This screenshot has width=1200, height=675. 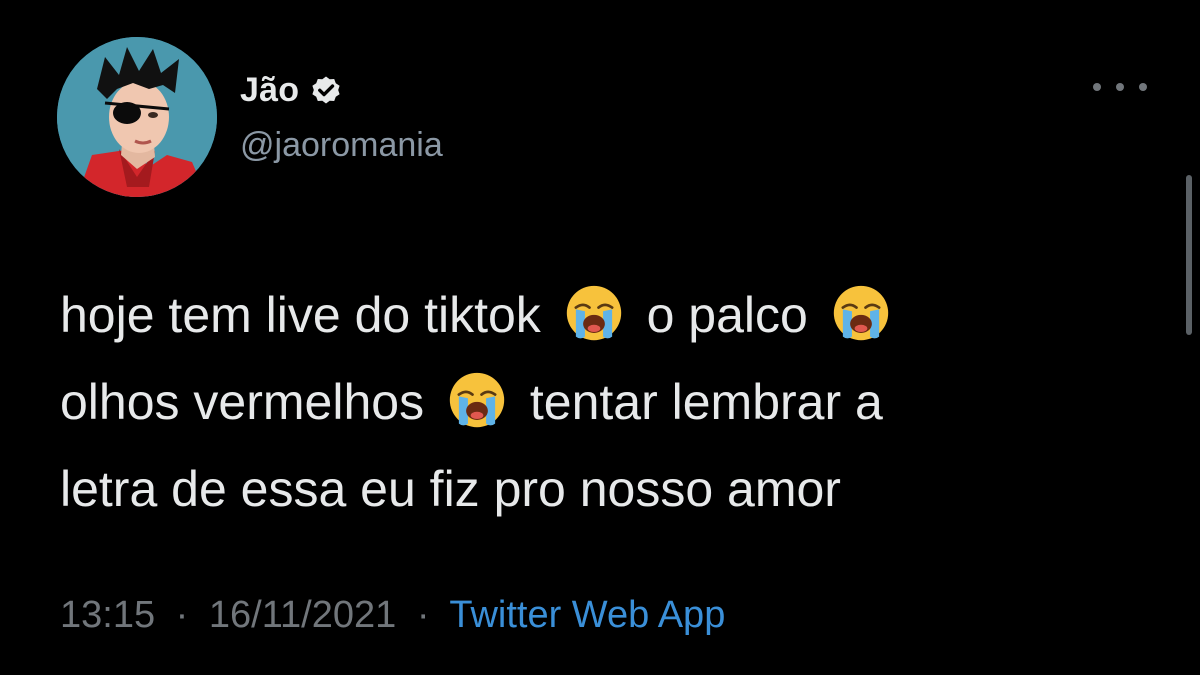 What do you see at coordinates (450, 489) in the screenshot?
I see `tweet-segment: letra de essa eu fiz pro nosso amor` at bounding box center [450, 489].